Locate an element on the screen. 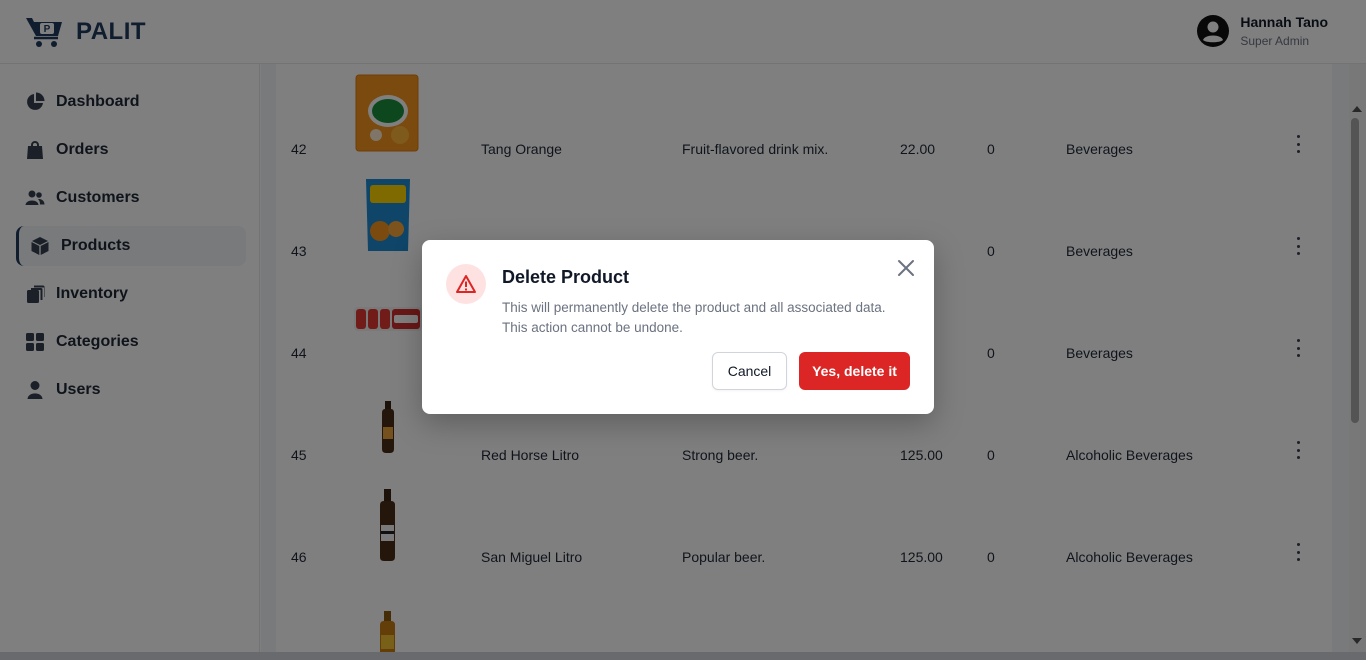  dialog-title: Delete Product is located at coordinates (566, 277).